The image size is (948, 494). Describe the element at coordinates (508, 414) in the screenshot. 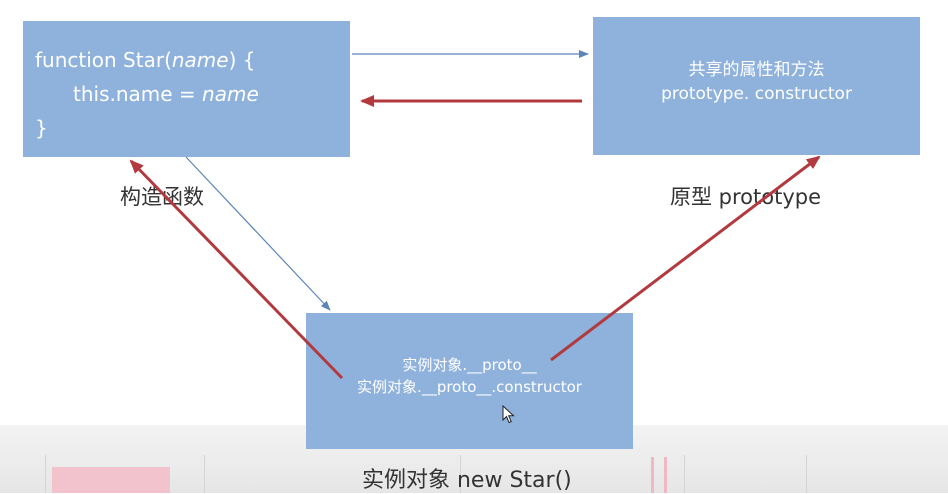

I see `mouse-pointer-icon` at that location.